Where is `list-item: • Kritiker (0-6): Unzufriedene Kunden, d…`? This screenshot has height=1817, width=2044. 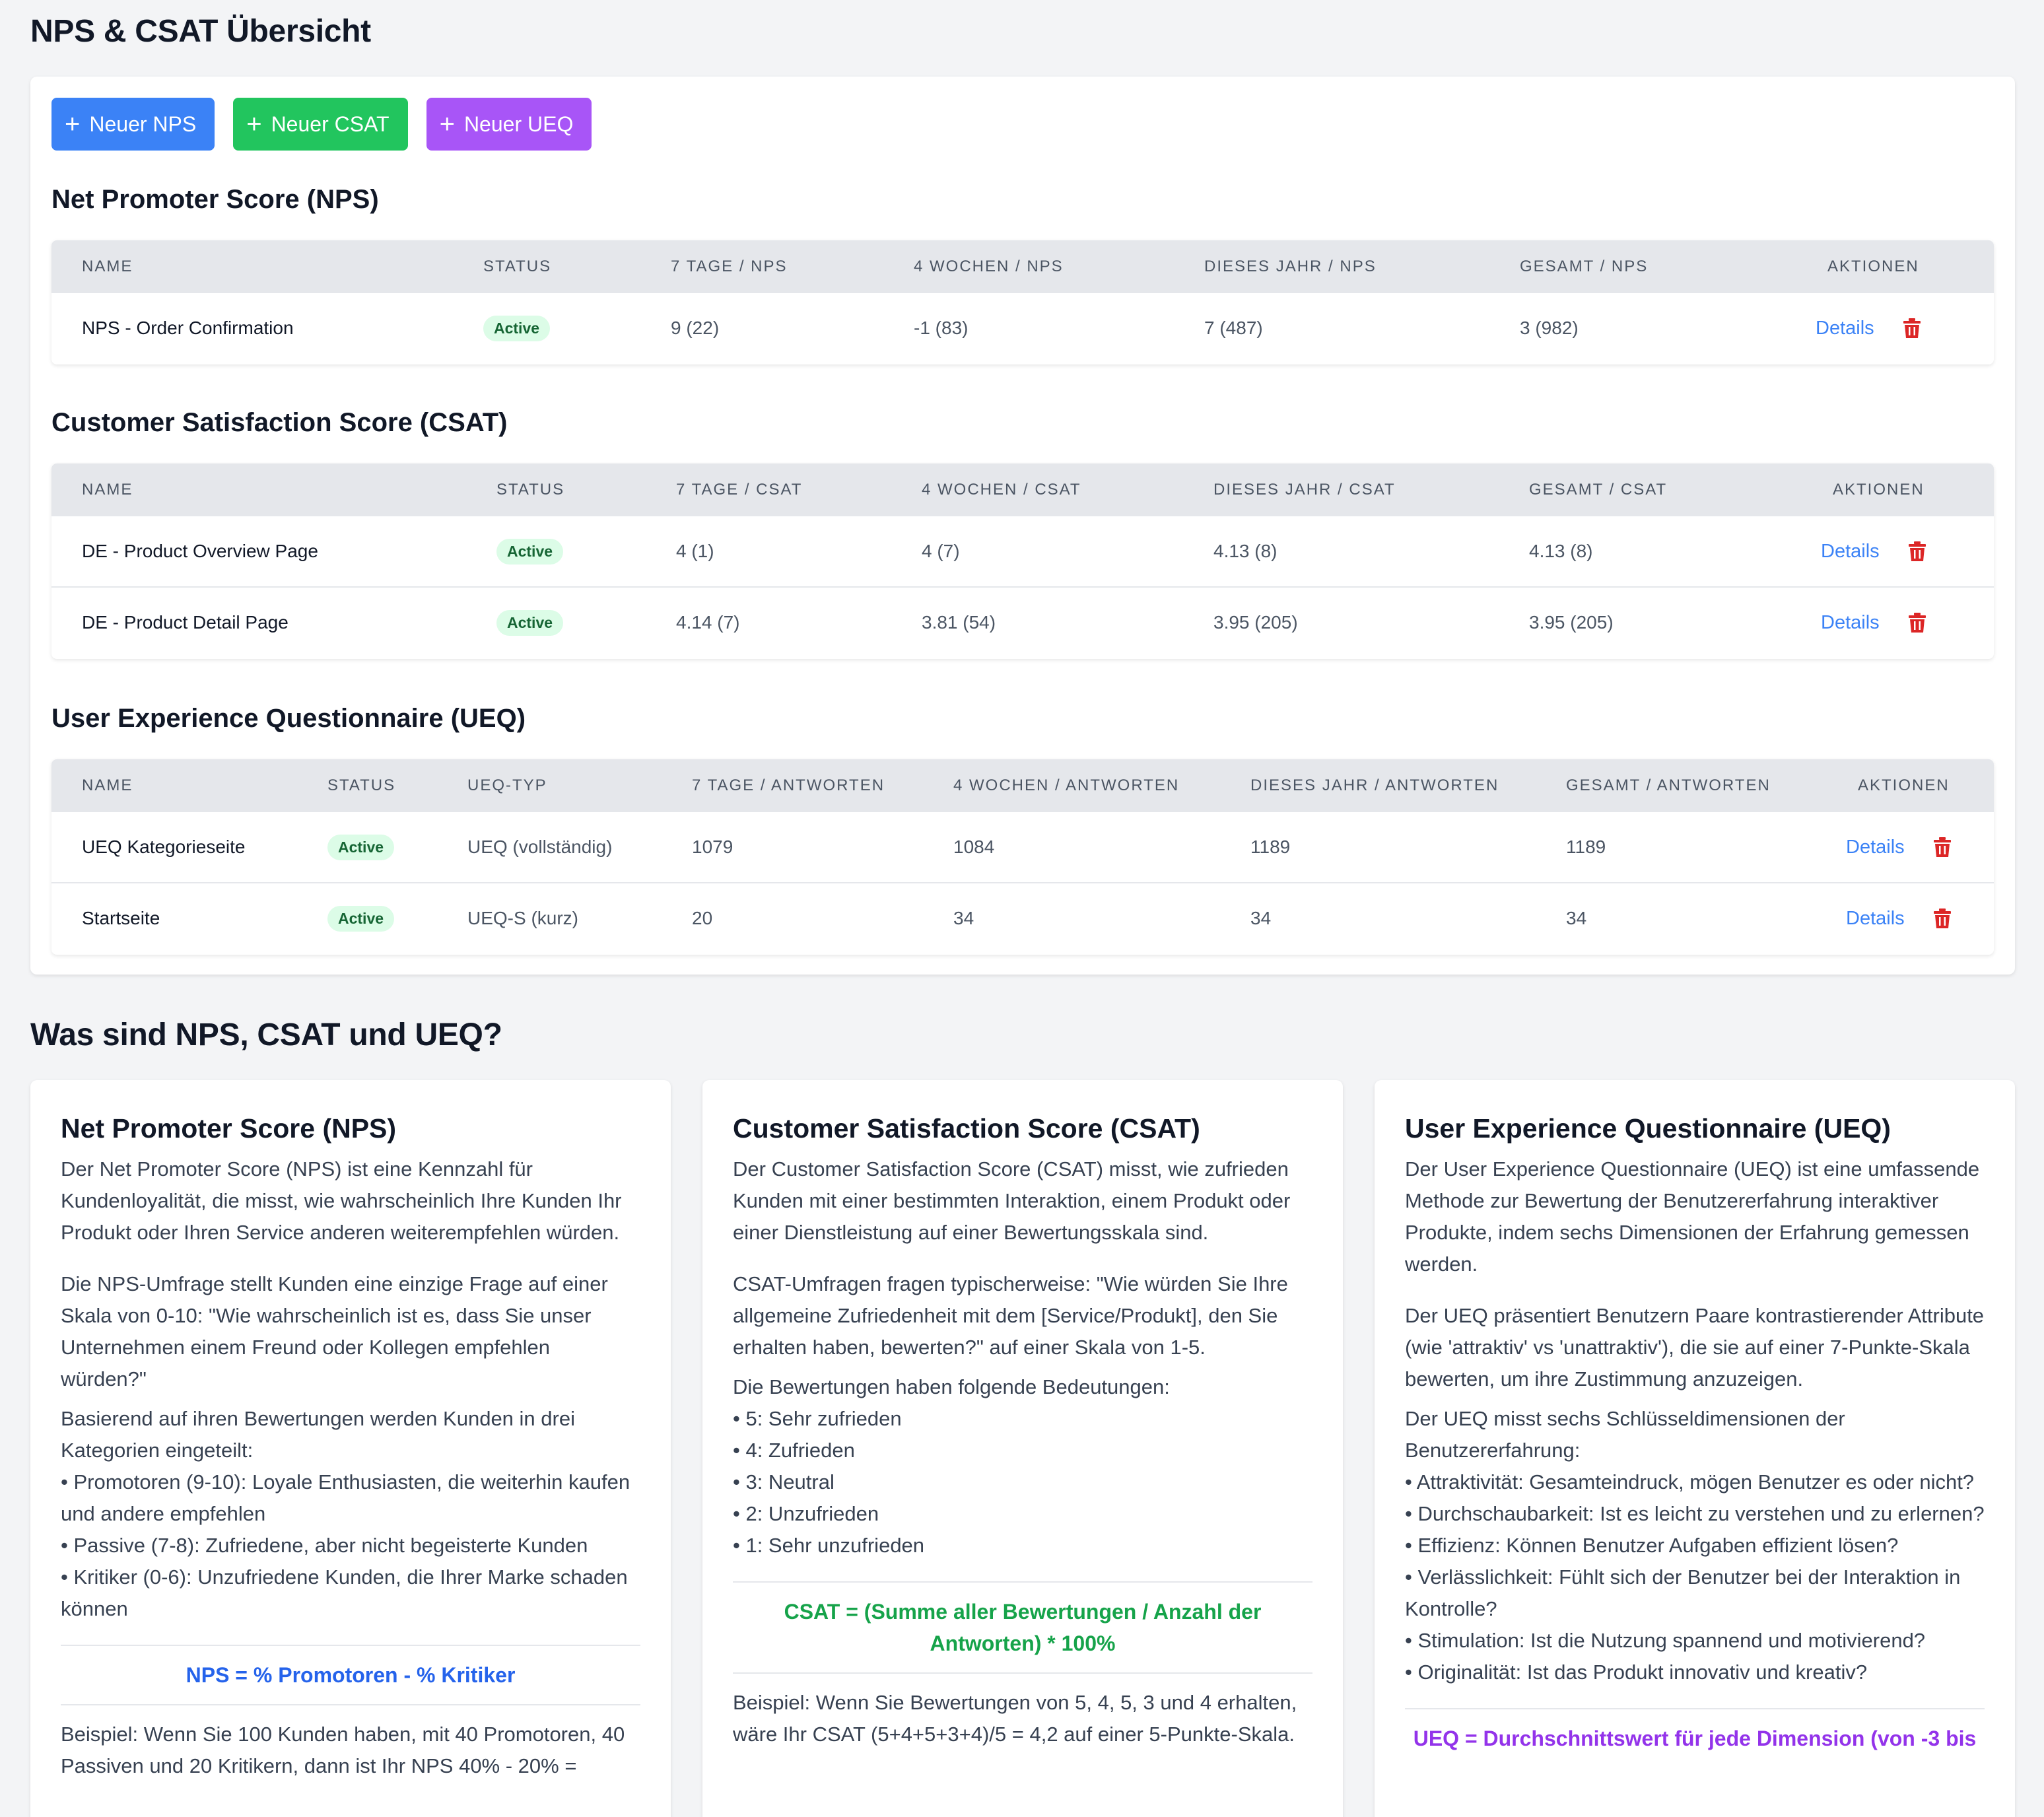 list-item: • Kritiker (0-6): Unzufriedene Kunden, d… is located at coordinates (344, 1592).